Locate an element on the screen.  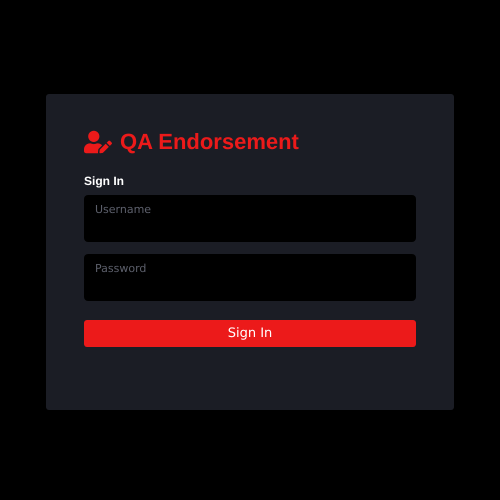
sign-in-button: Sign In is located at coordinates (250, 333).